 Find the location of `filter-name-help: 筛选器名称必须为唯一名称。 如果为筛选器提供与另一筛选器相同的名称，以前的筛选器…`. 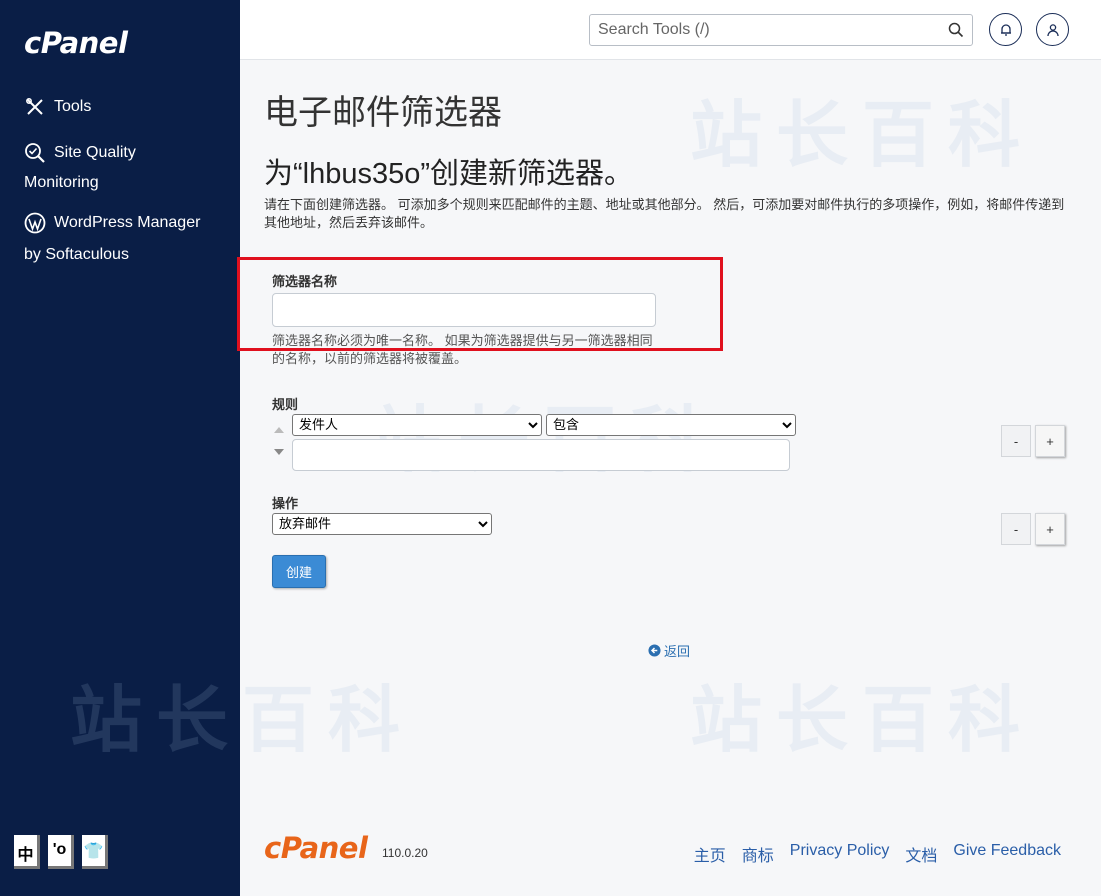

filter-name-help: 筛选器名称必须为唯一名称。 如果为筛选器提供与另一筛选器相同的名称，以前的筛选器… is located at coordinates (462, 349).